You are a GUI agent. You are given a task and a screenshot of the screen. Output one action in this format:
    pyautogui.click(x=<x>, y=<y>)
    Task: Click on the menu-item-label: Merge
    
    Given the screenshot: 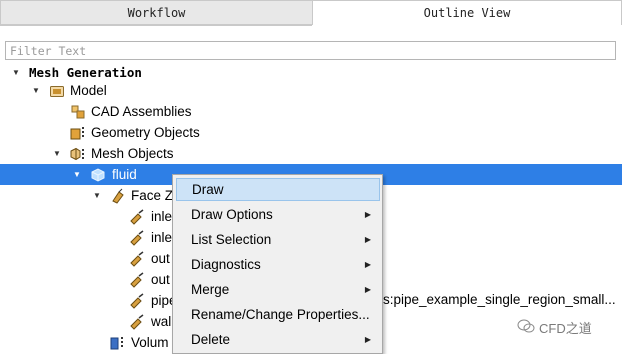 What is the action you would take?
    pyautogui.click(x=210, y=289)
    